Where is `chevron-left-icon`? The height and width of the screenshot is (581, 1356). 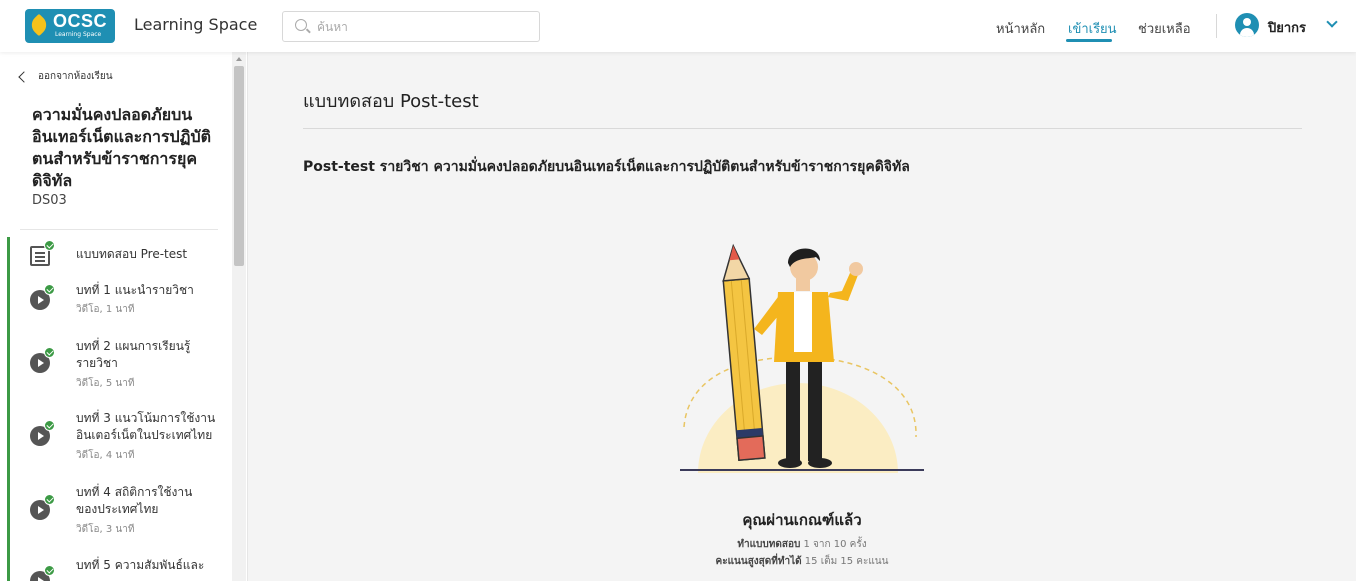
chevron-left-icon is located at coordinates (24, 76).